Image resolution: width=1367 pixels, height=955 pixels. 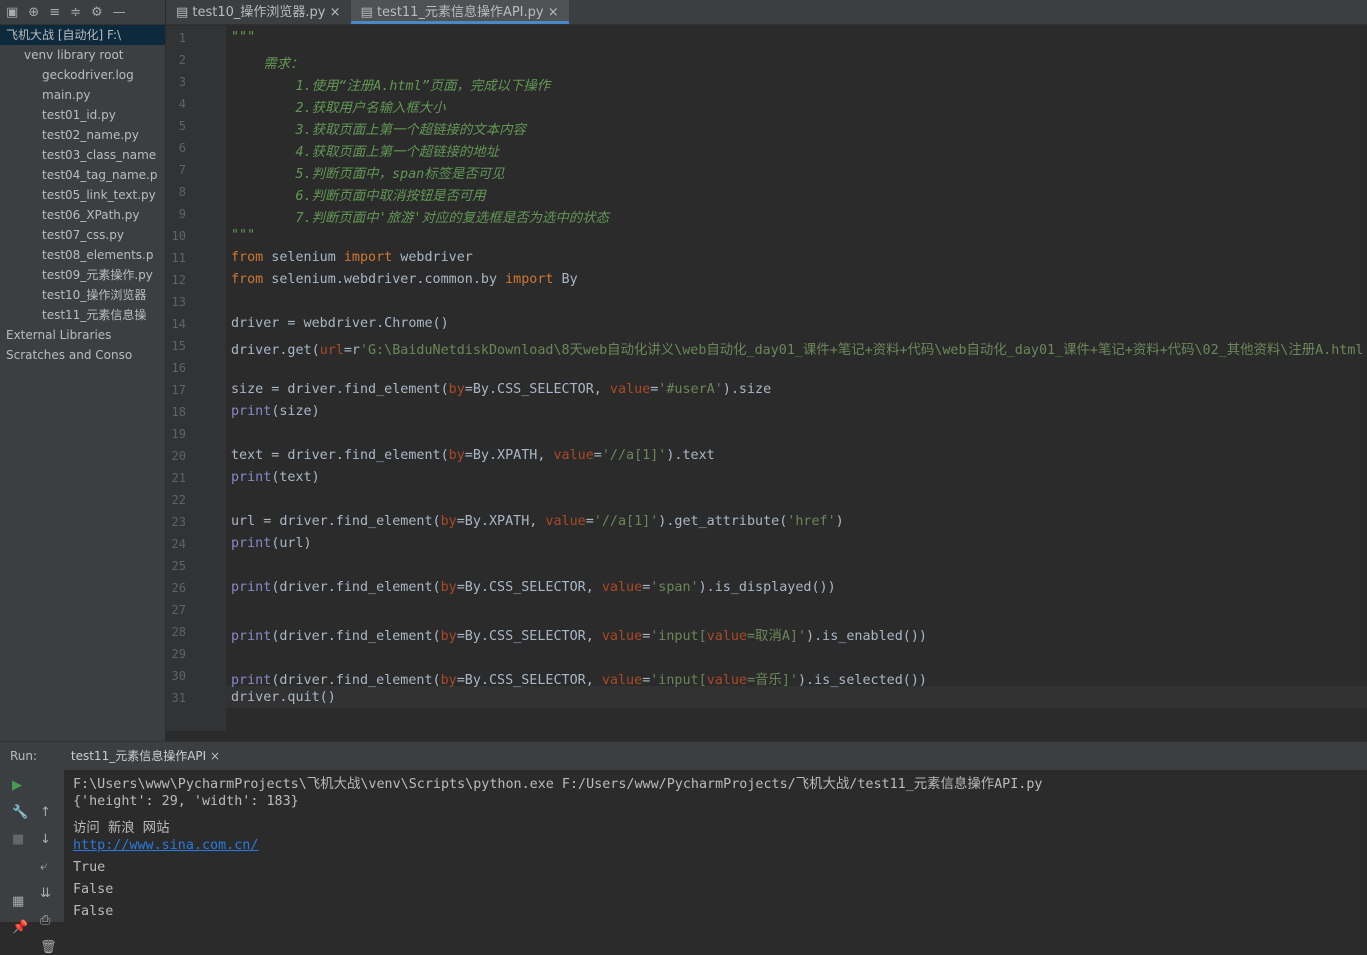 What do you see at coordinates (178, 258) in the screenshot?
I see `line-number: 11` at bounding box center [178, 258].